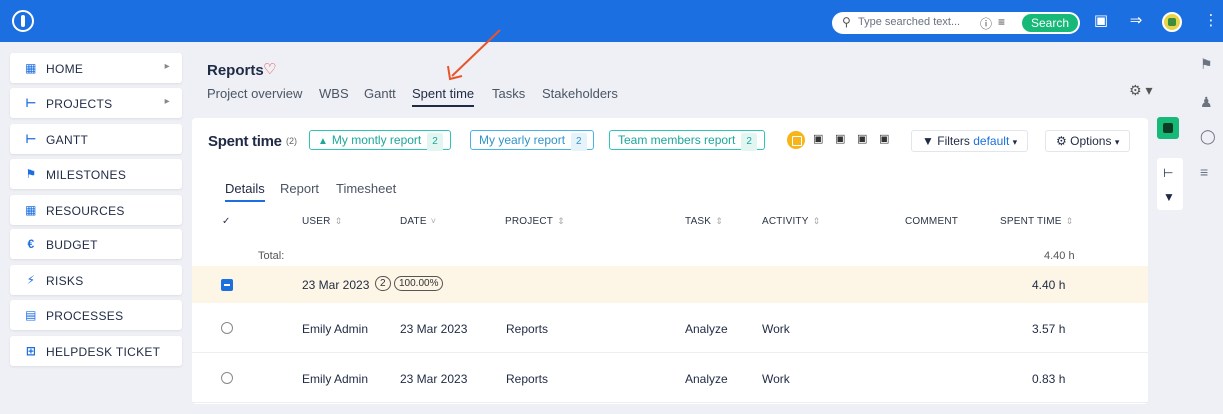  Describe the element at coordinates (532, 140) in the screenshot. I see `saved-query-yearly: My yearly report 2` at that location.